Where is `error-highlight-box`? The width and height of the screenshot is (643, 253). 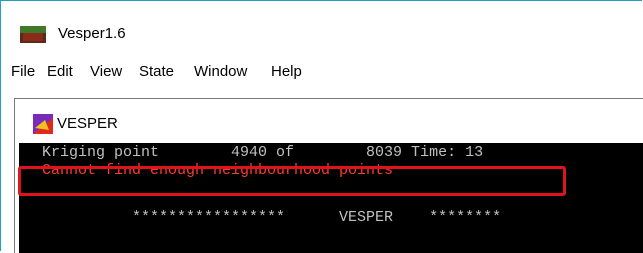
error-highlight-box is located at coordinates (292, 181).